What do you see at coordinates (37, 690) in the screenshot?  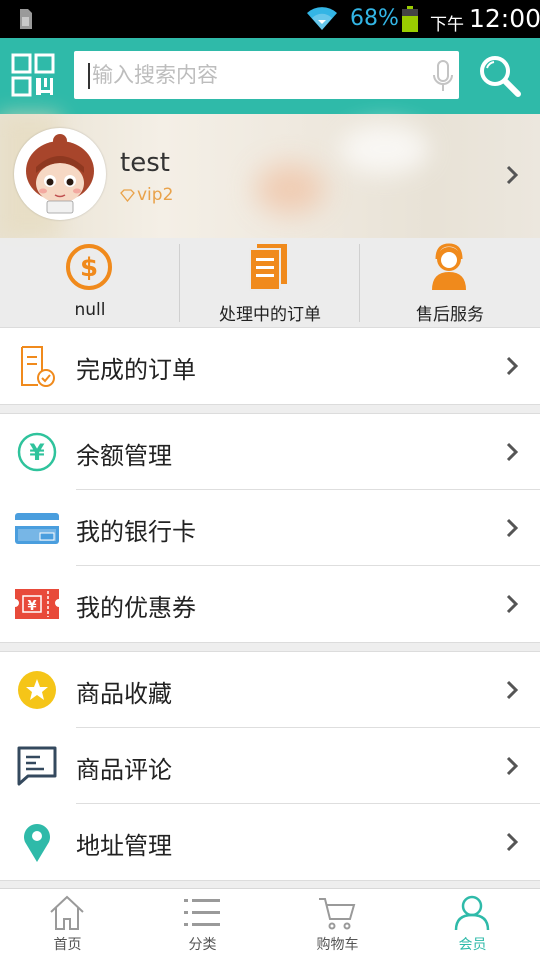 I see `star-favorite-icon` at bounding box center [37, 690].